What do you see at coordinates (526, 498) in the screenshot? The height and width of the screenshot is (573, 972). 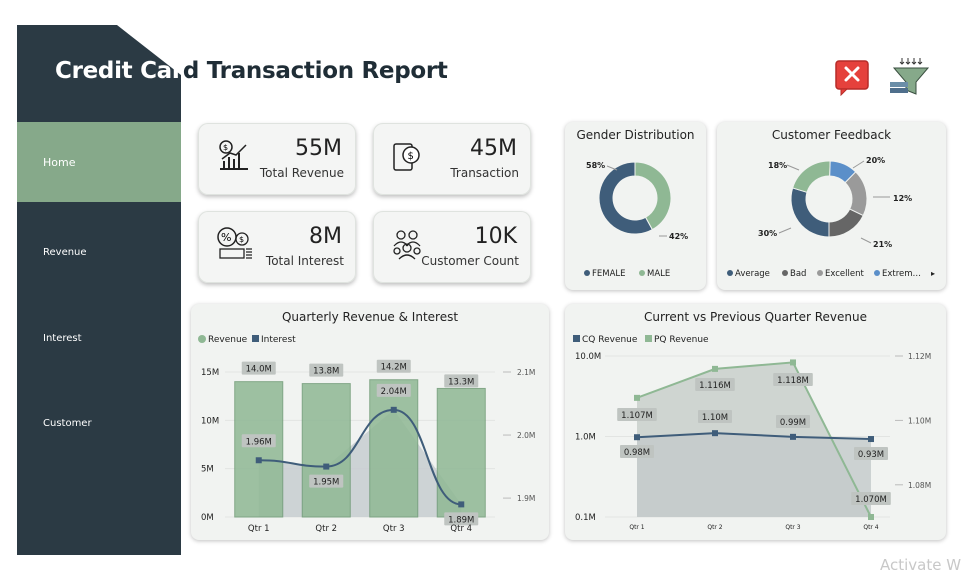 I see `y2-tick-label: 1.9M` at bounding box center [526, 498].